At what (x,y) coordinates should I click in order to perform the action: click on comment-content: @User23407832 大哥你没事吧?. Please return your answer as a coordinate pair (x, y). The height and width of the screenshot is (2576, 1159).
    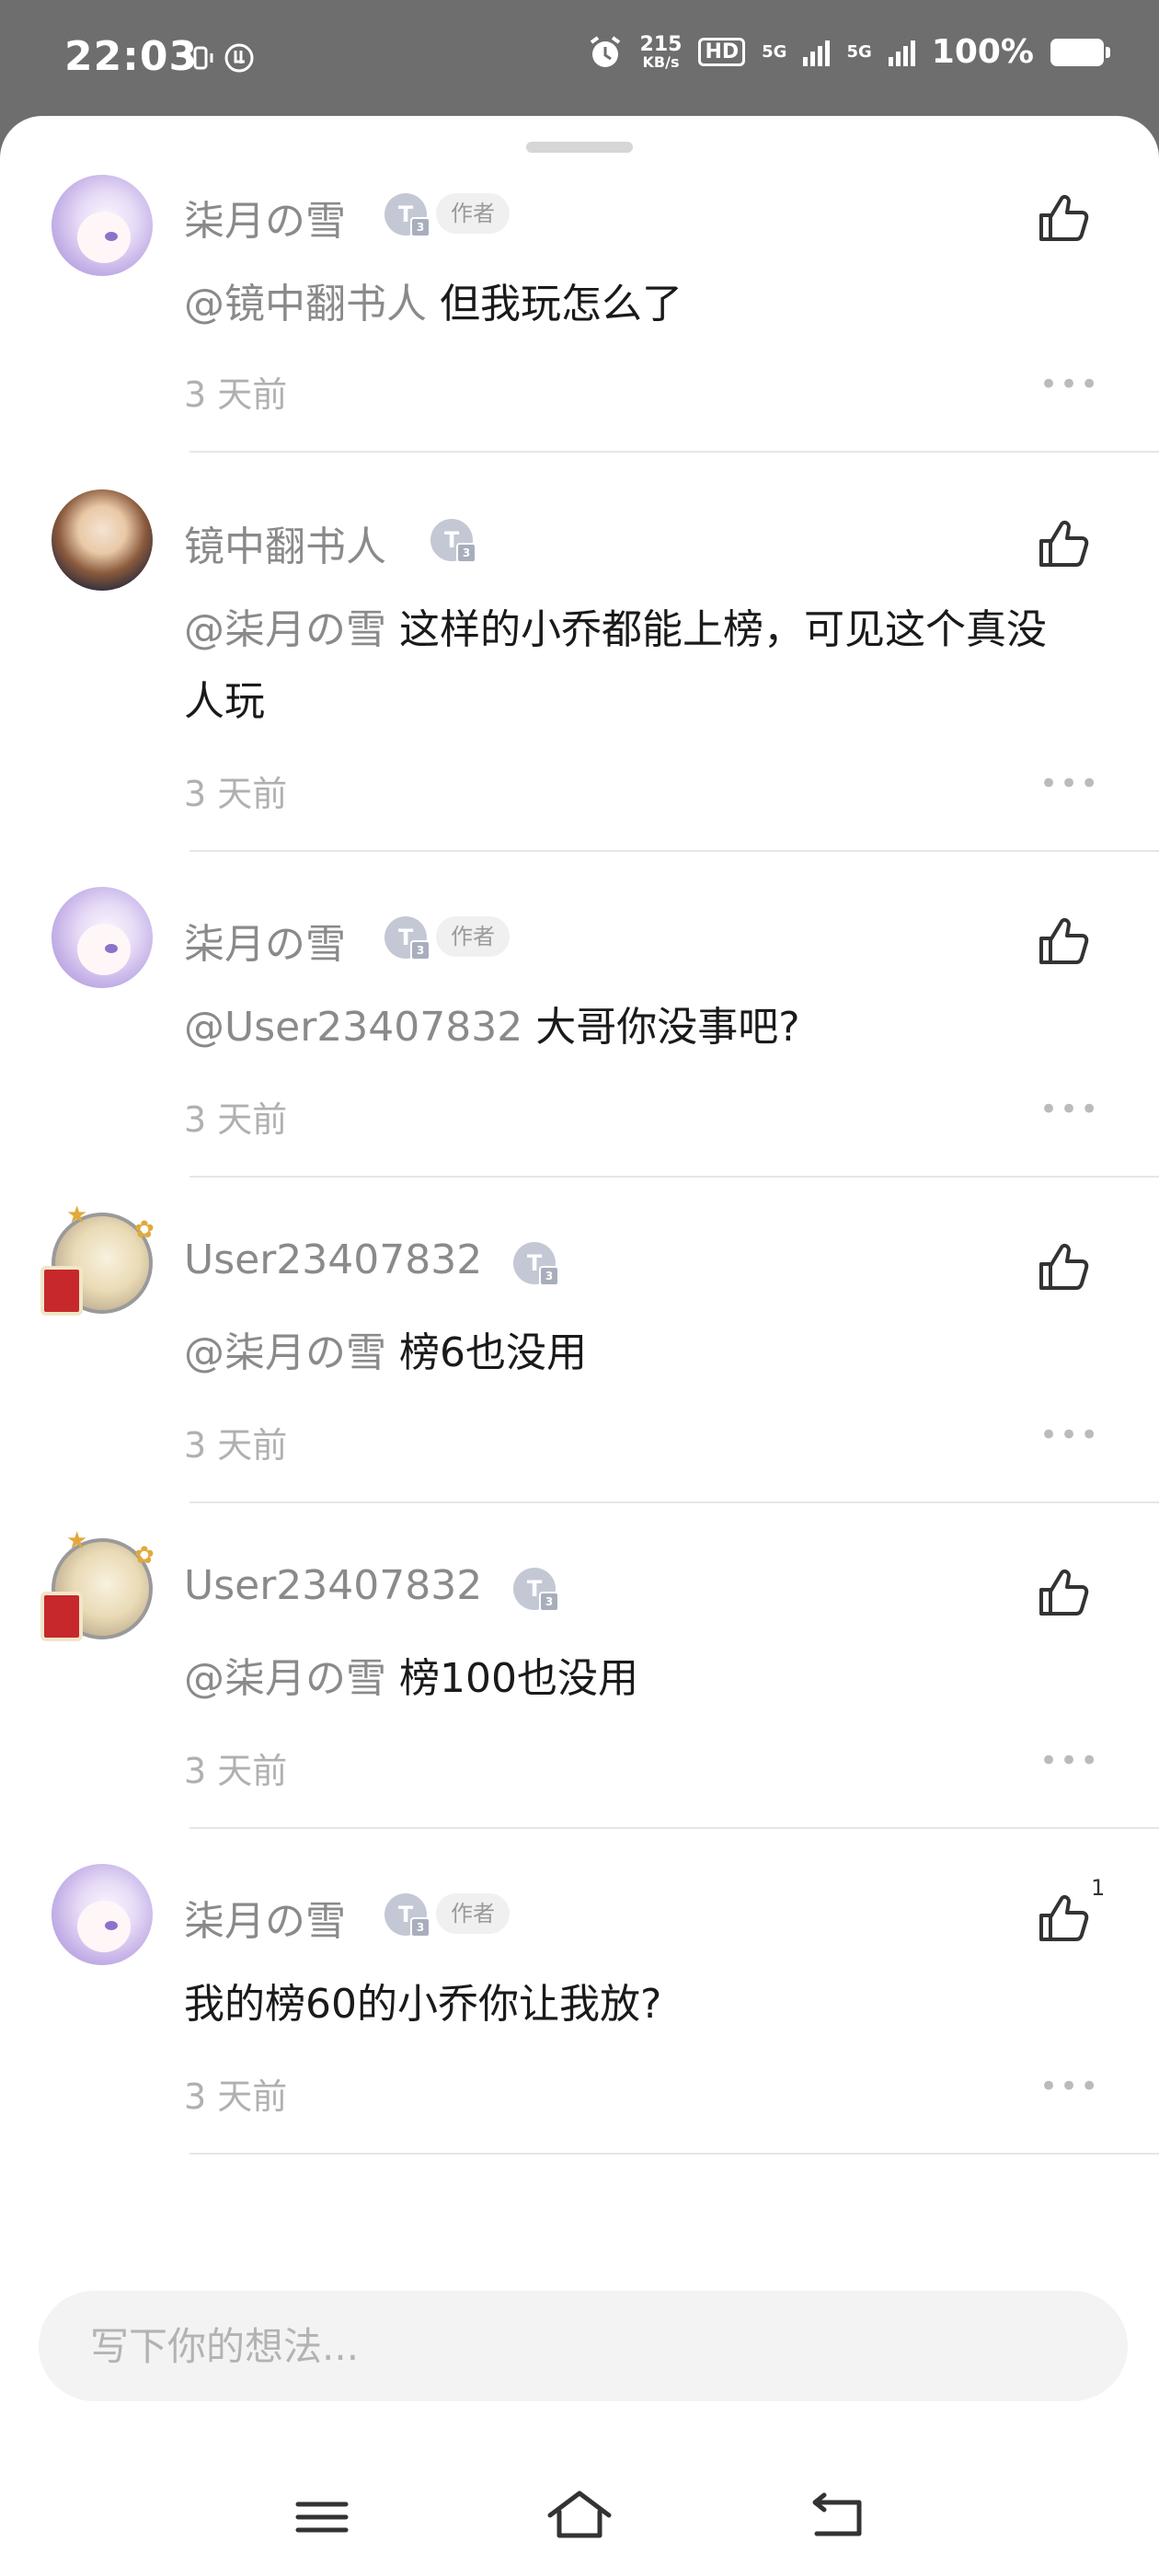
    Looking at the image, I should click on (634, 1028).